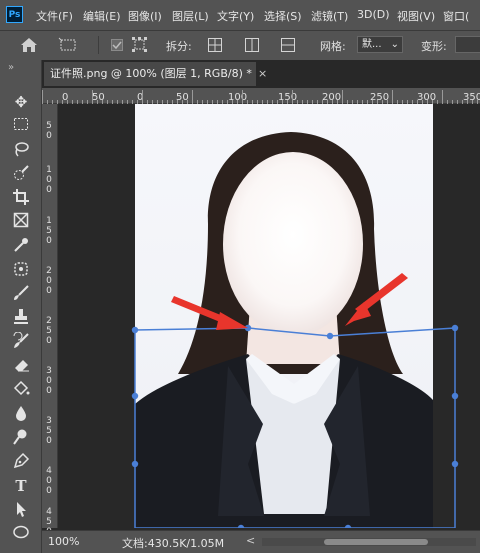 This screenshot has height=553, width=480. I want to click on face, so click(293, 244).